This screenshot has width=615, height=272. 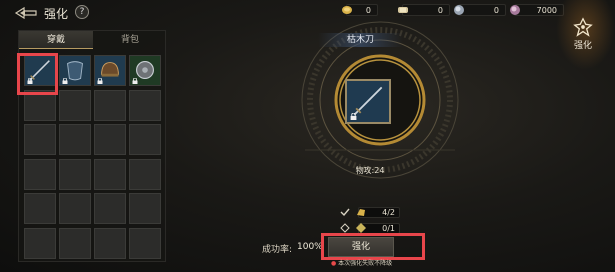 What do you see at coordinates (582, 46) in the screenshot?
I see `side-tab-label: 强化` at bounding box center [582, 46].